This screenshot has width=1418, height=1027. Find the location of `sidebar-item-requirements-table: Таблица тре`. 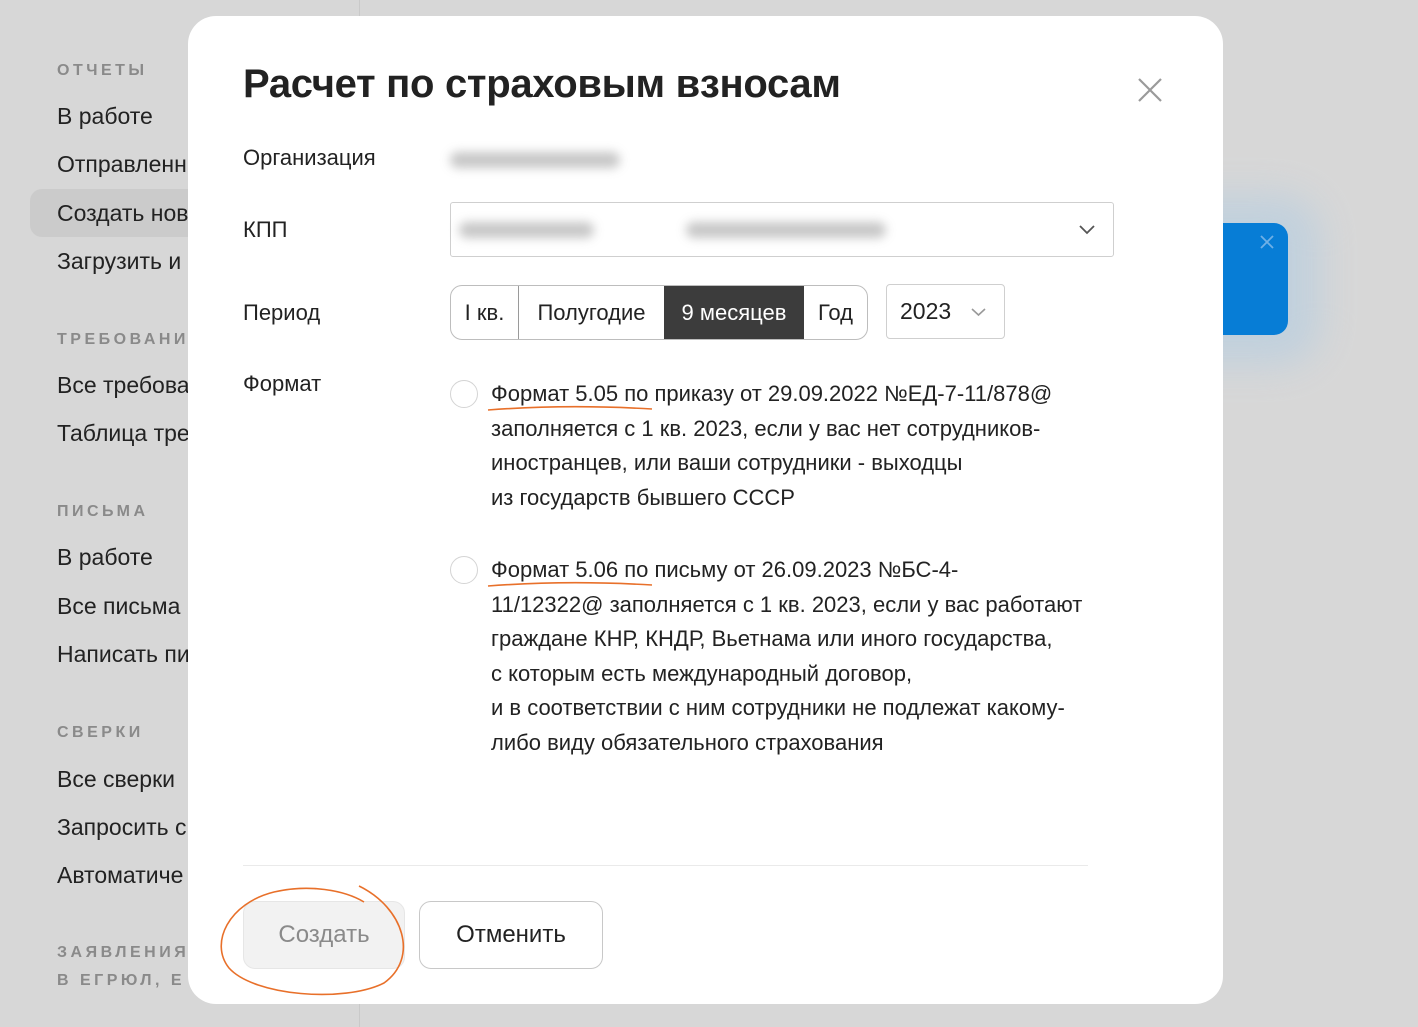

sidebar-item-requirements-table: Таблица тре is located at coordinates (123, 433).